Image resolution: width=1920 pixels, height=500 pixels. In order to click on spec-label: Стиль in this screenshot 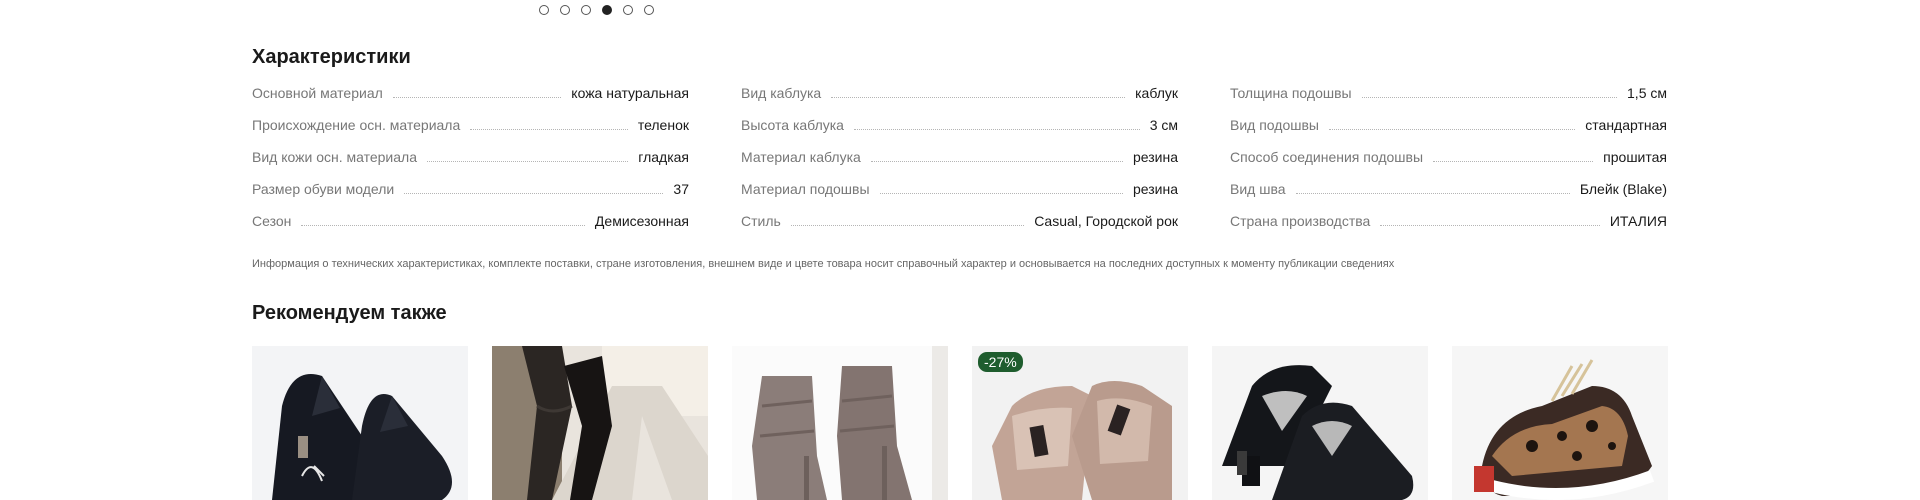, I will do `click(761, 221)`.